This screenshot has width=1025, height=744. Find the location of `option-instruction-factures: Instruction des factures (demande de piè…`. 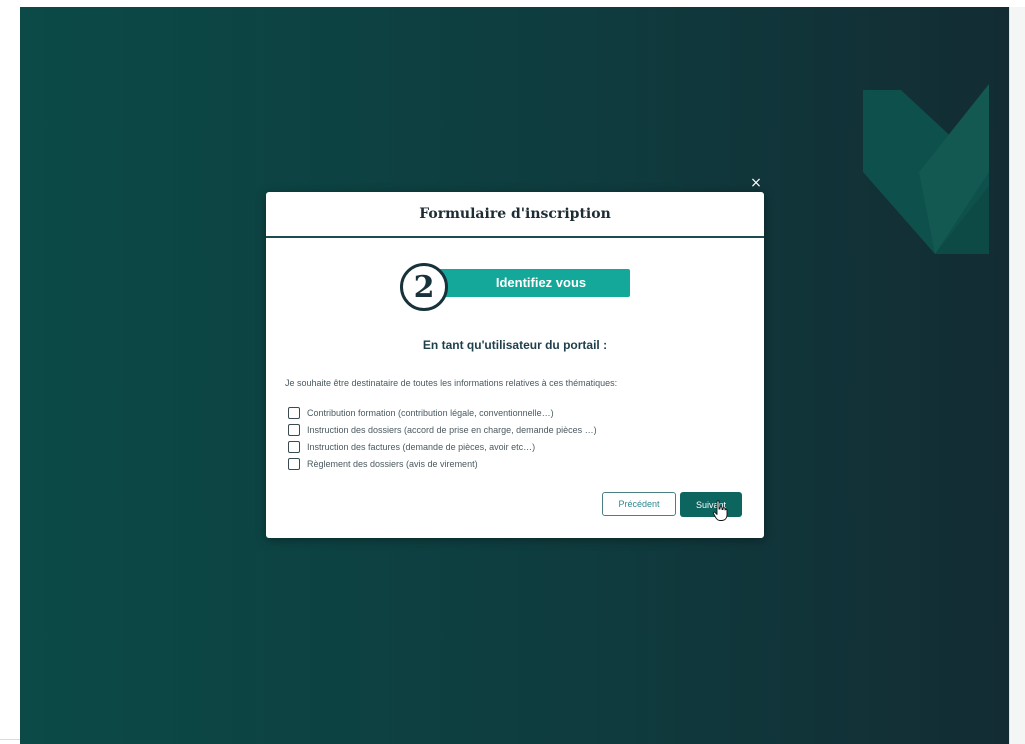

option-instruction-factures: Instruction des factures (demande de piè… is located at coordinates (442, 446).